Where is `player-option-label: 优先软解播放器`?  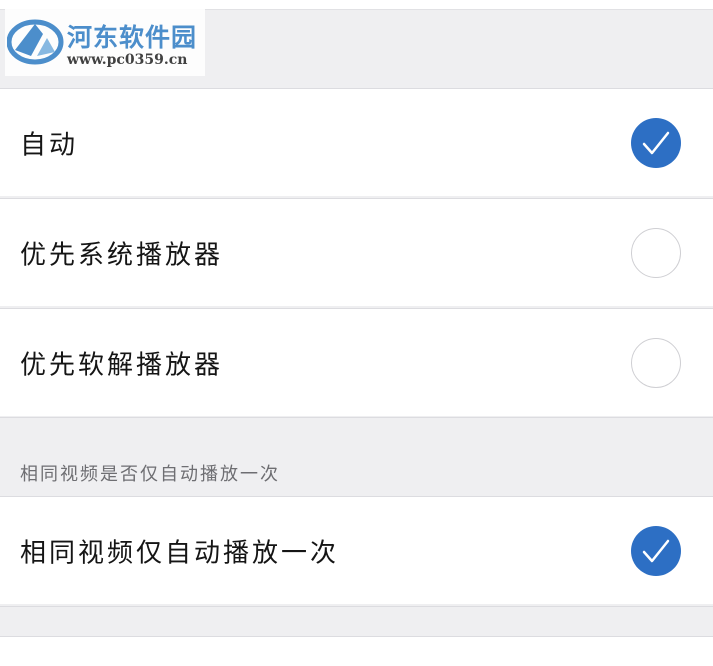 player-option-label: 优先软解播放器 is located at coordinates (122, 365).